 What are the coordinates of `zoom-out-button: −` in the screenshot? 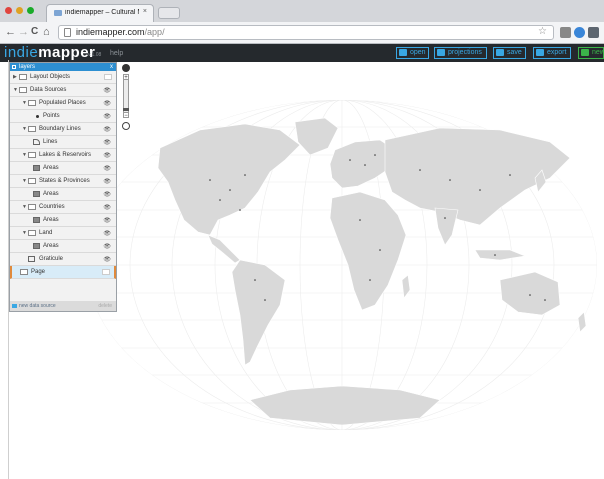 It's located at (126, 115).